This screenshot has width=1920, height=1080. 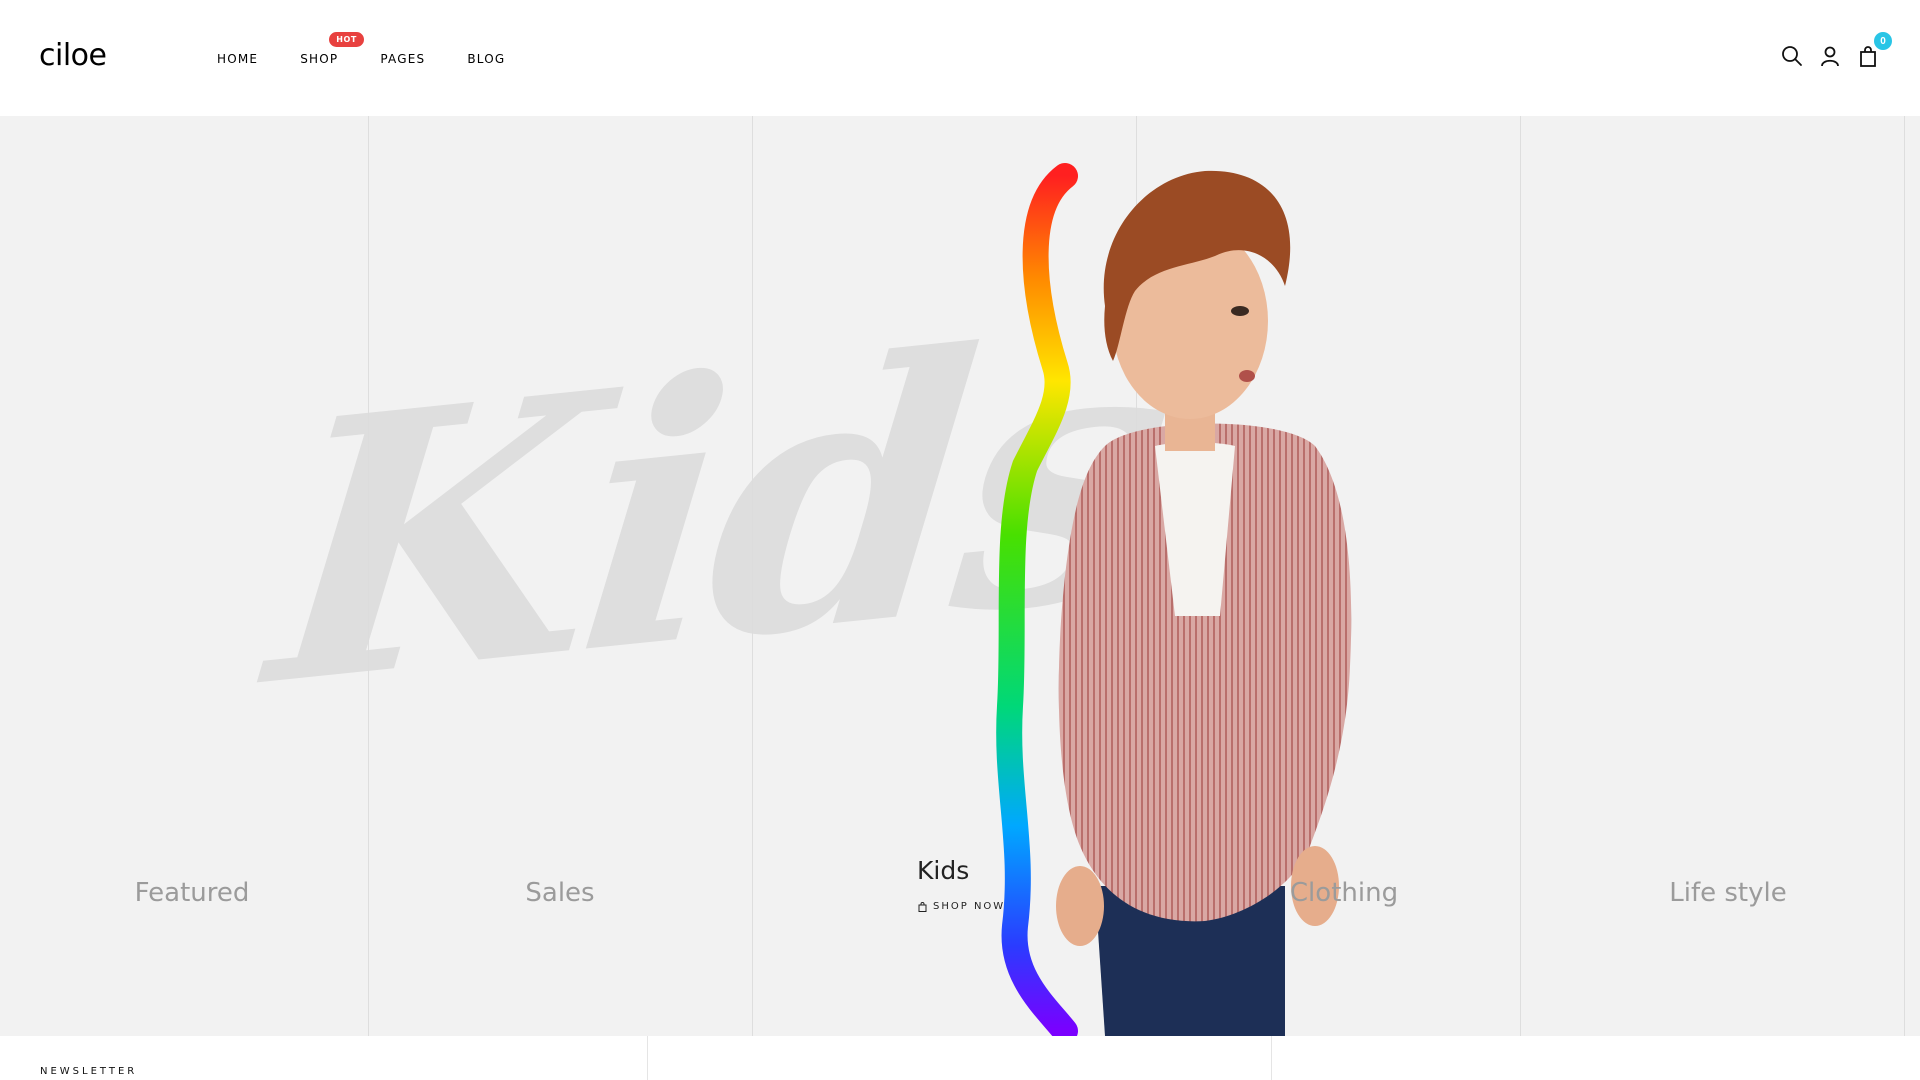 I want to click on column-title-sales: Sales, so click(x=560, y=893).